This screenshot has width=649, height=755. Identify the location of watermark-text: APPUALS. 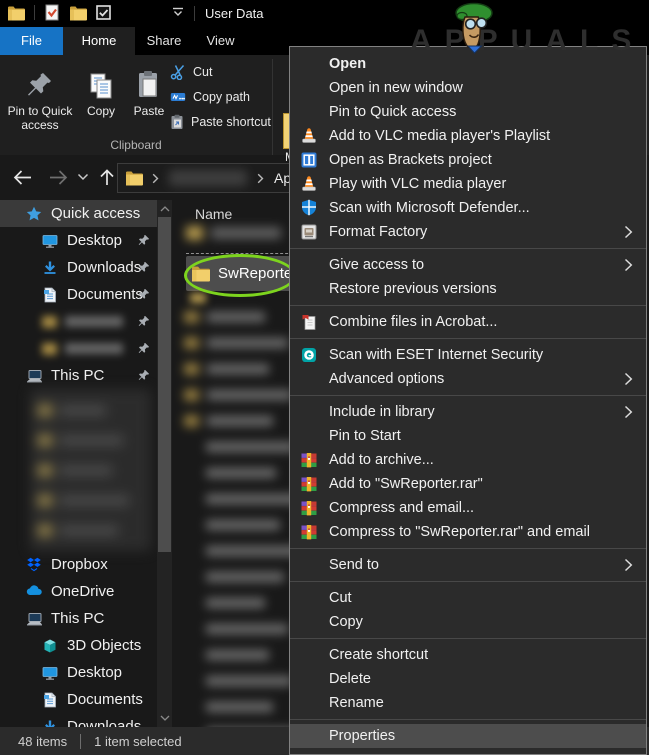
(527, 40).